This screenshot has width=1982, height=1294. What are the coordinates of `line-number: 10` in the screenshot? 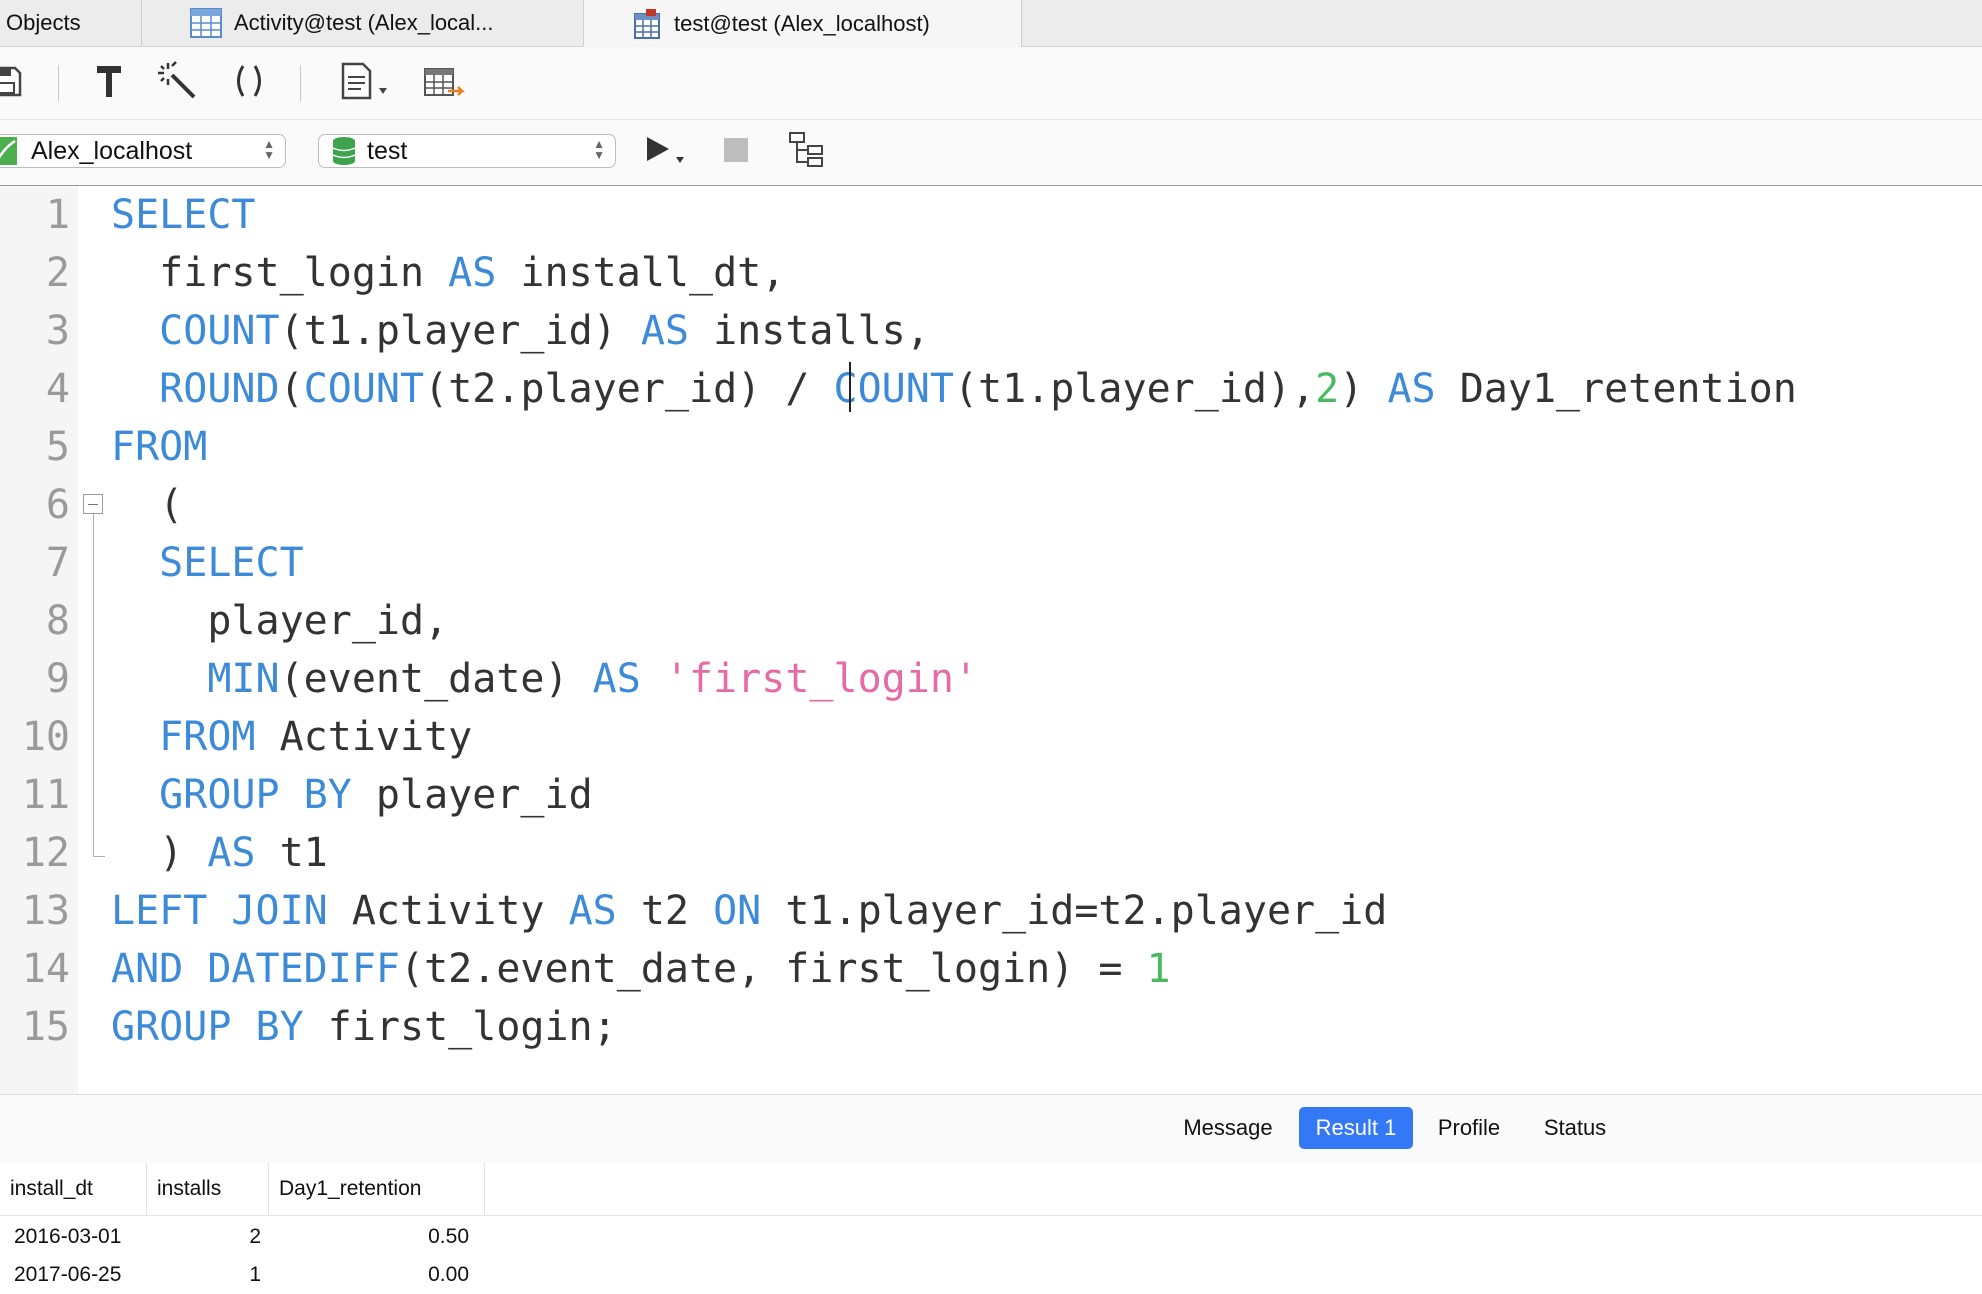 It's located at (45, 737).